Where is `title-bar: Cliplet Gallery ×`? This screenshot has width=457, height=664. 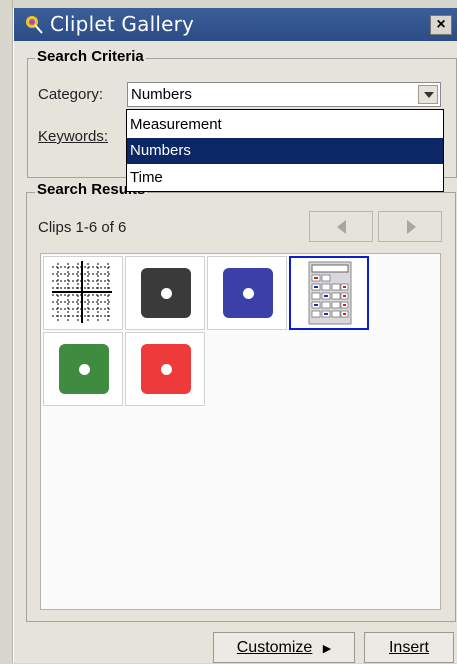 title-bar: Cliplet Gallery × is located at coordinates (235, 24).